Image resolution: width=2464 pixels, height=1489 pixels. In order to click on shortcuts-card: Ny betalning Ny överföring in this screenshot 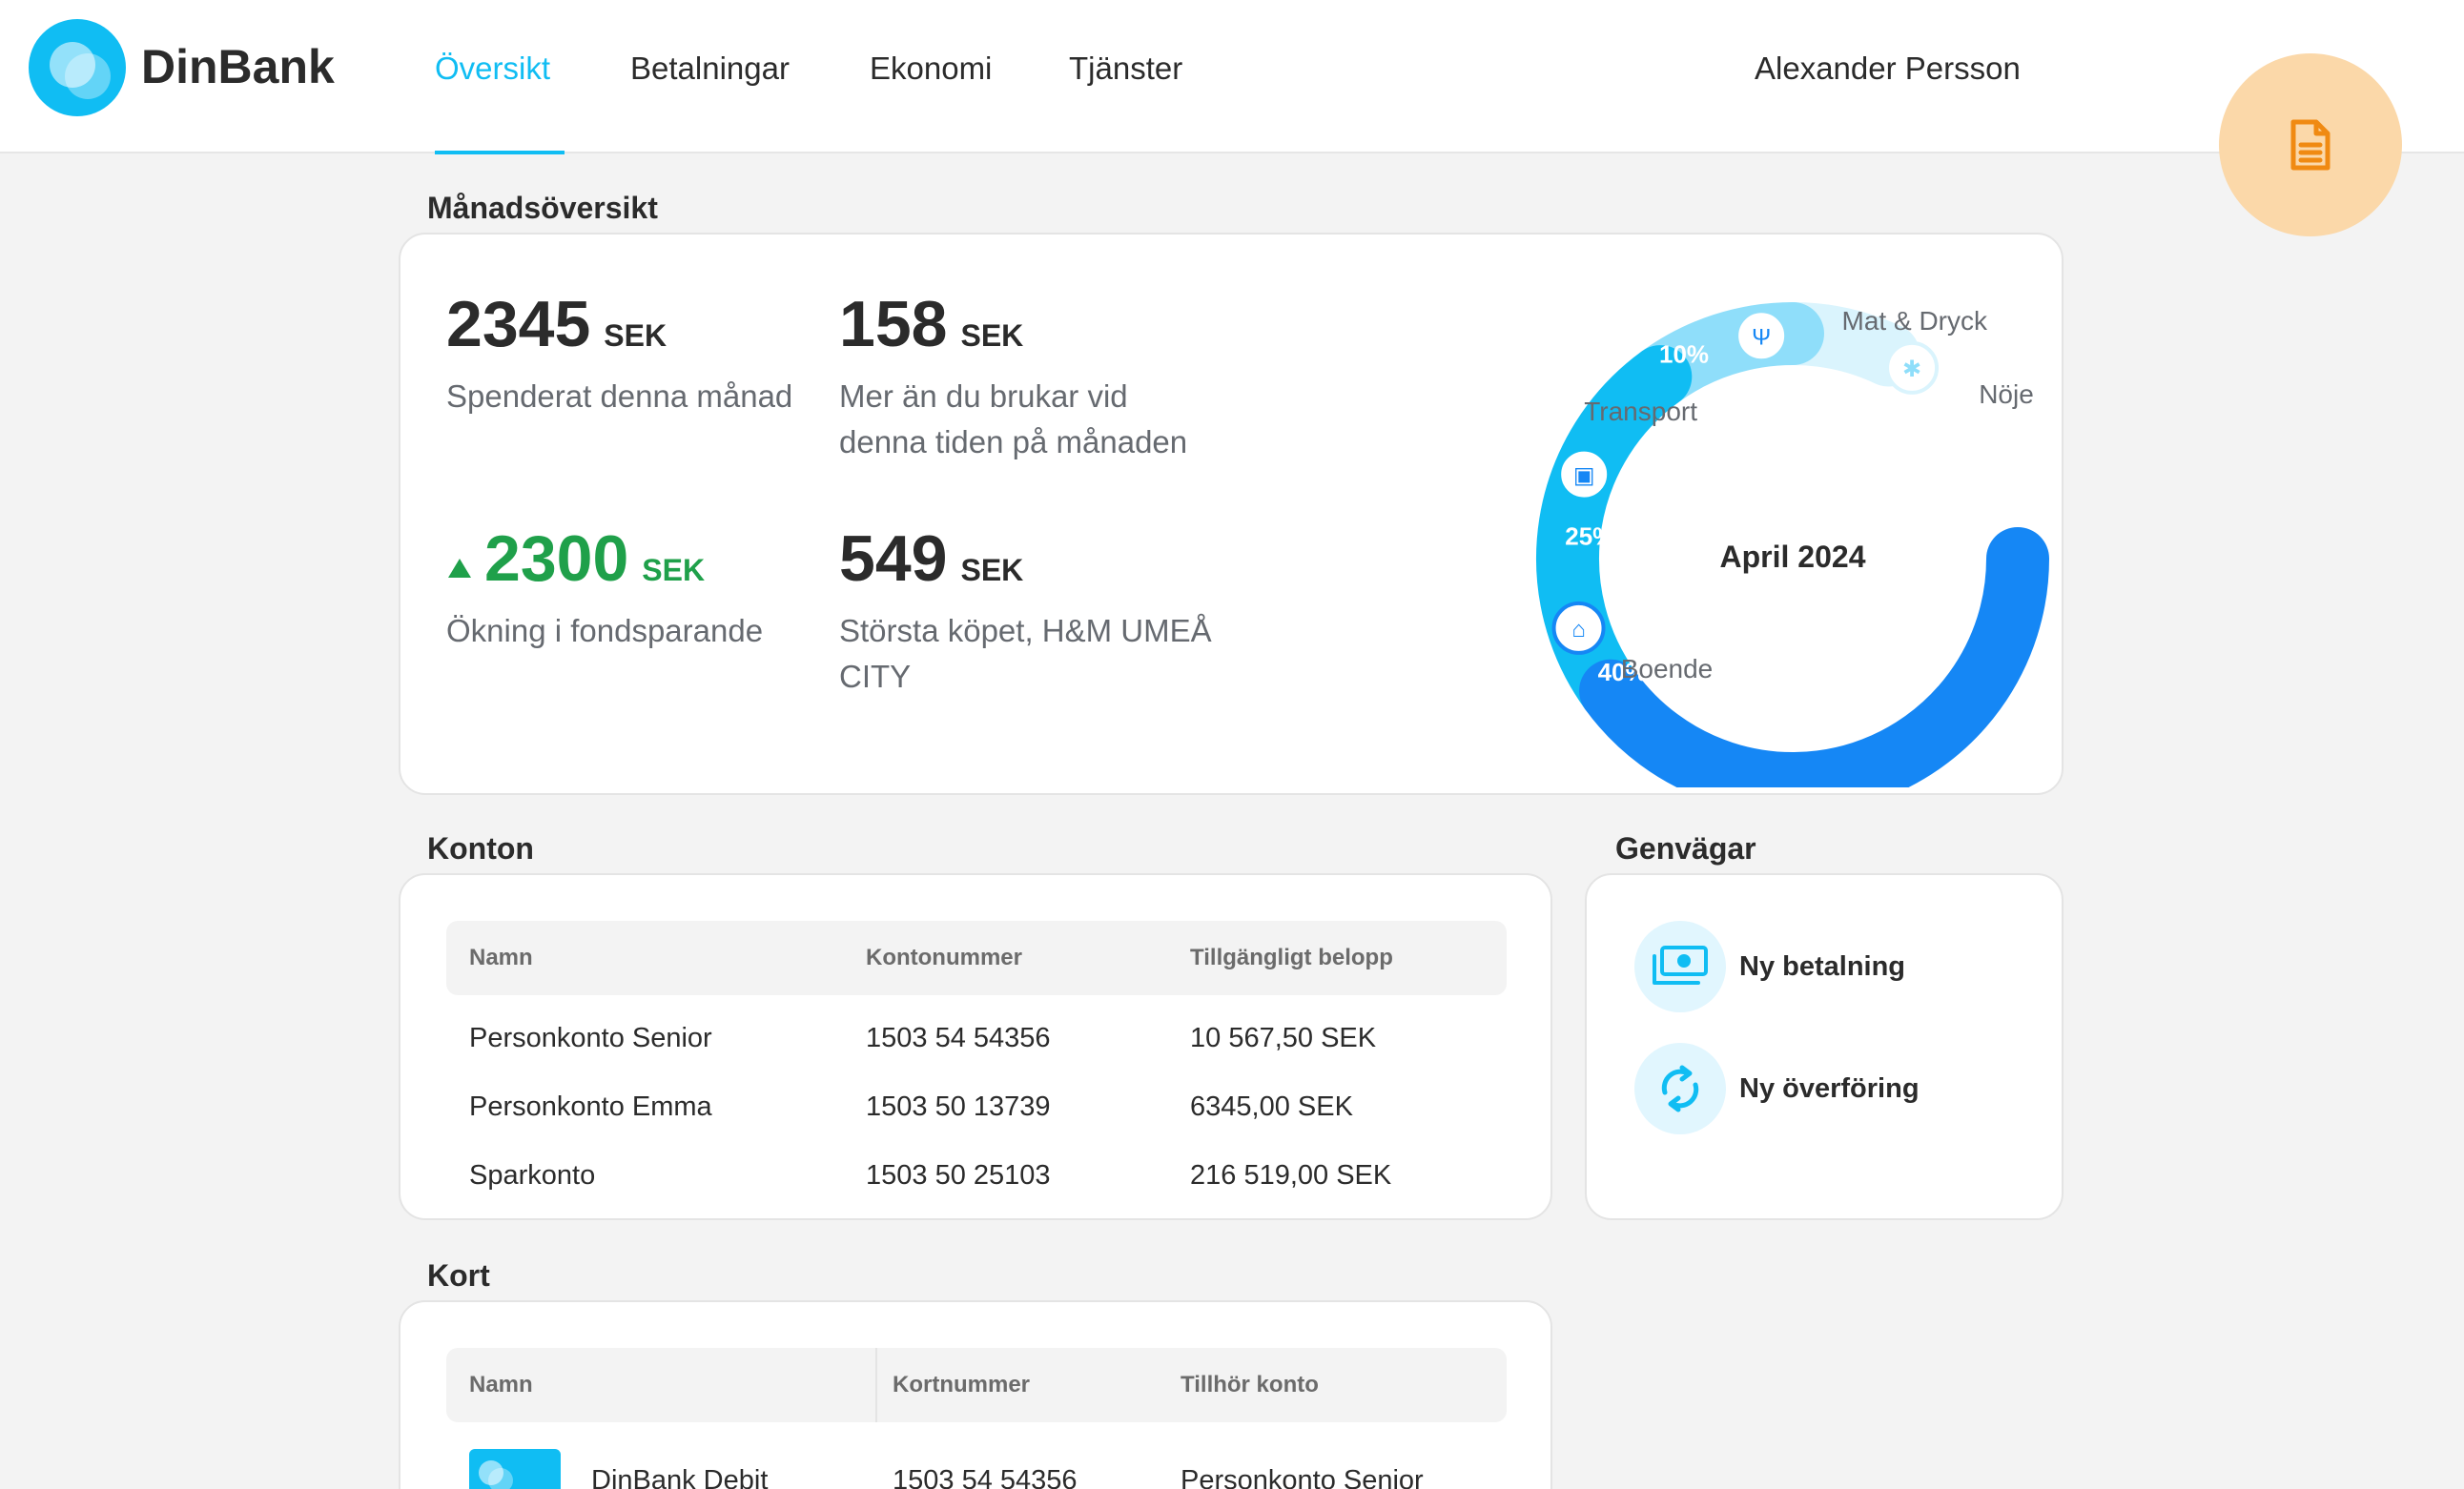, I will do `click(1824, 1046)`.